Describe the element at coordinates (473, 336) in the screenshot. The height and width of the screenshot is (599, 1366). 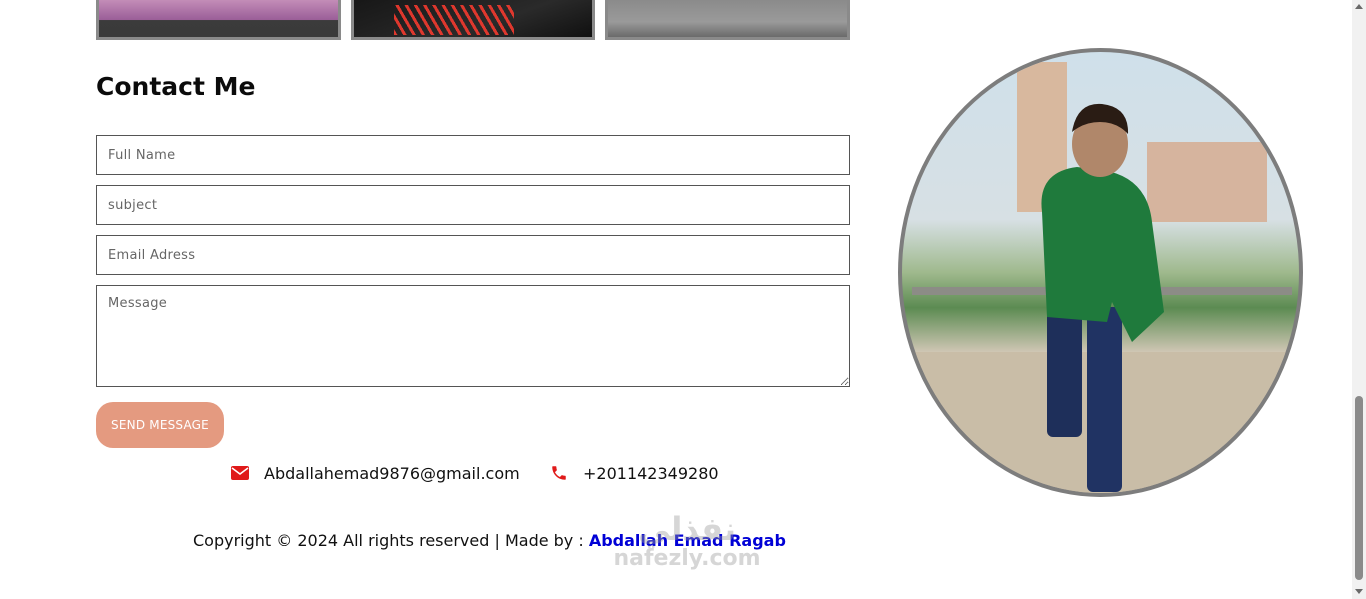
I see `message-textarea` at that location.